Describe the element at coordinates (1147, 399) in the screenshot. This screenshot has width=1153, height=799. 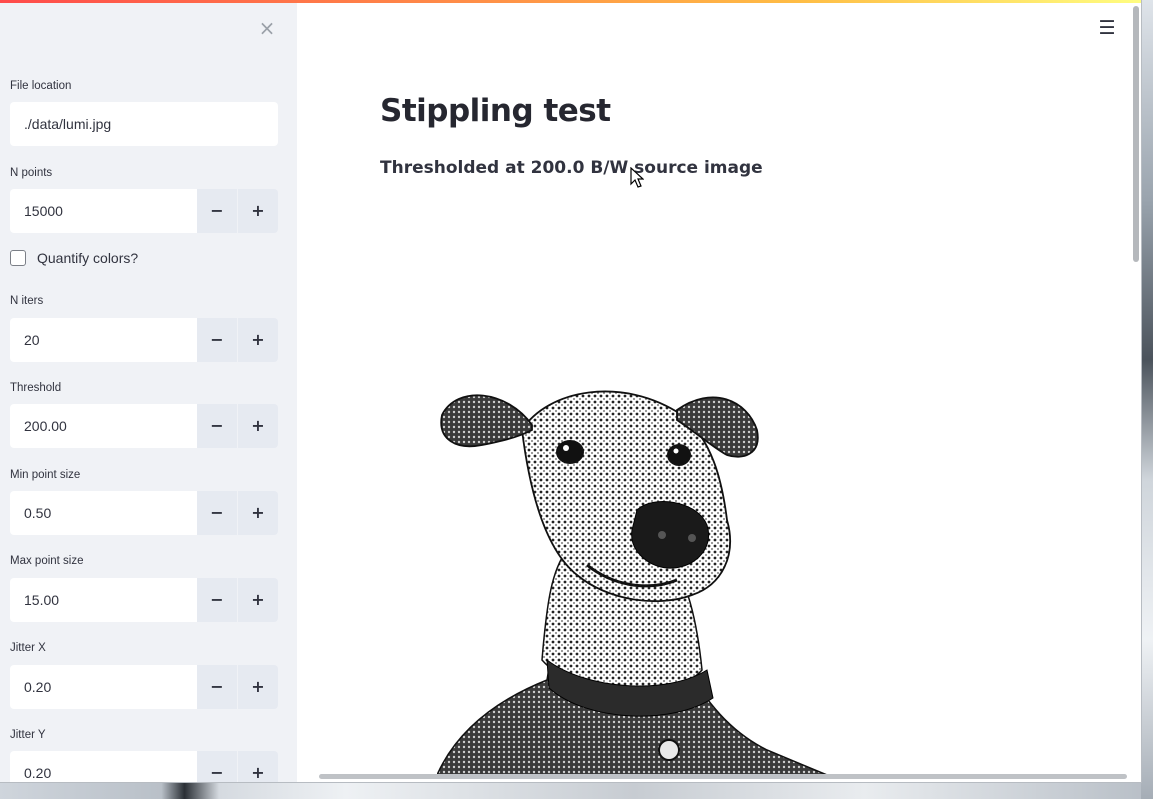
I see `desktop-background-right` at that location.